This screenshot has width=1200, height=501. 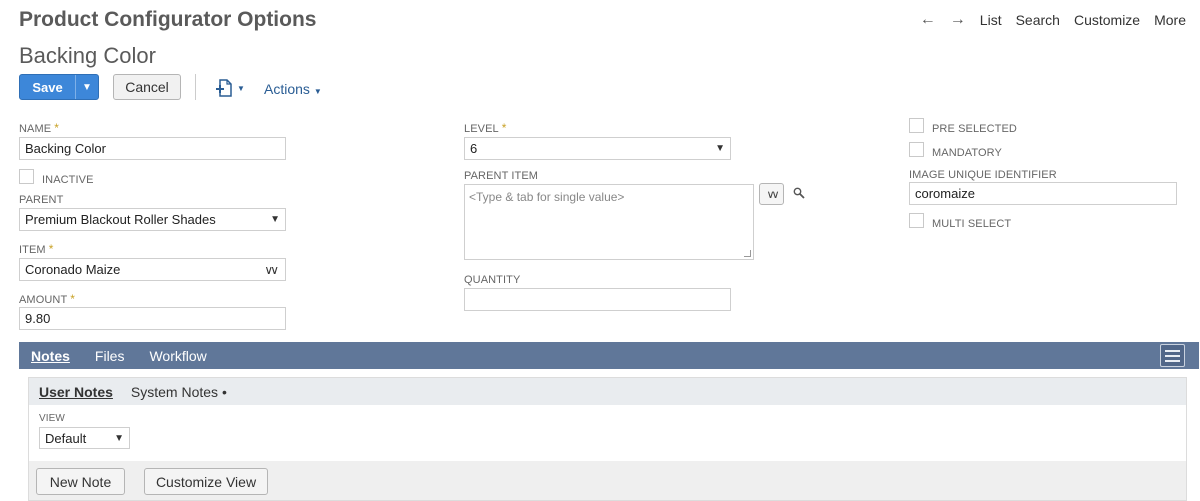 I want to click on tab-user-notes: User Notes, so click(x=76, y=392).